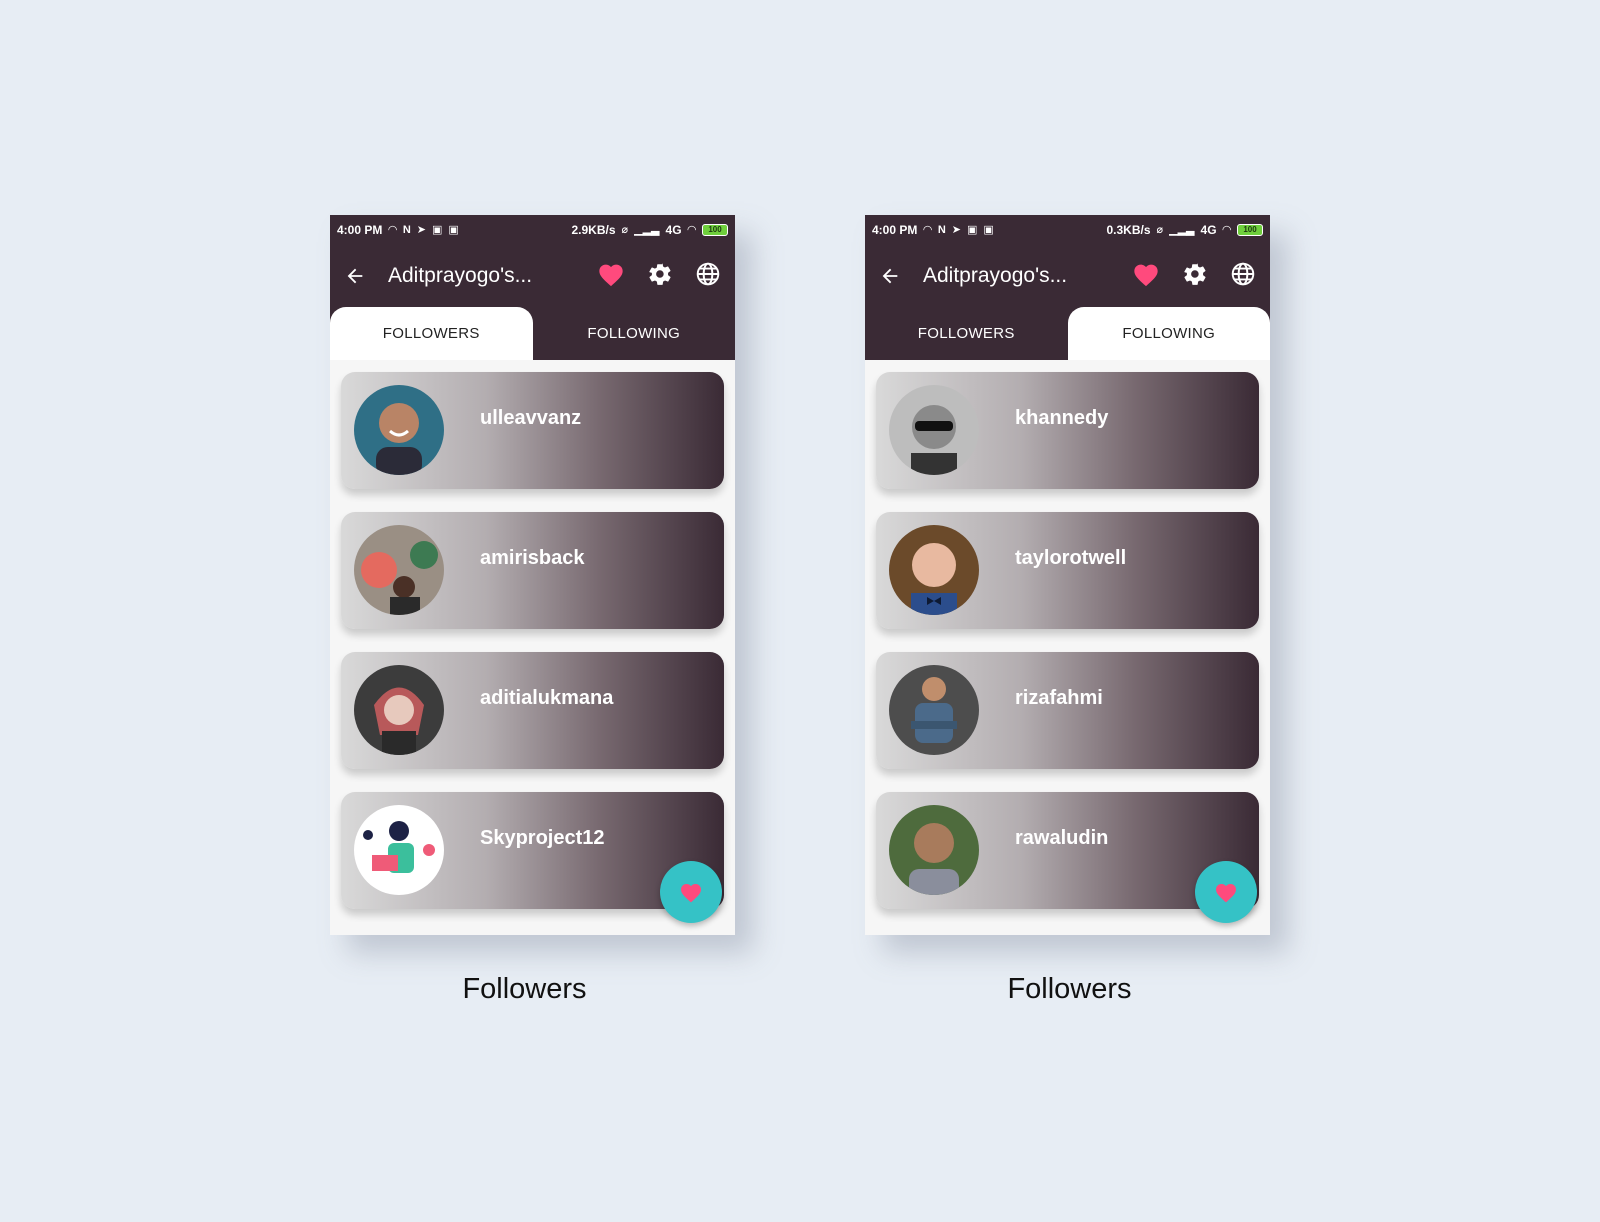  What do you see at coordinates (532, 570) in the screenshot?
I see `user-card: amirisback` at bounding box center [532, 570].